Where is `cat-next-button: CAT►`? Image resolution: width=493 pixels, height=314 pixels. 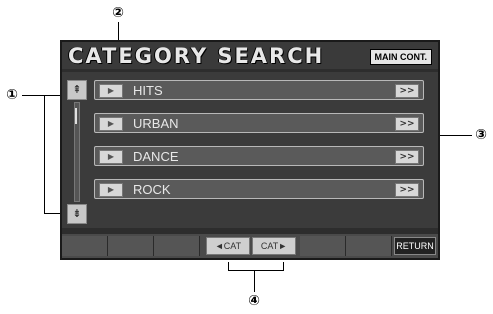
cat-next-button: CAT► is located at coordinates (274, 246).